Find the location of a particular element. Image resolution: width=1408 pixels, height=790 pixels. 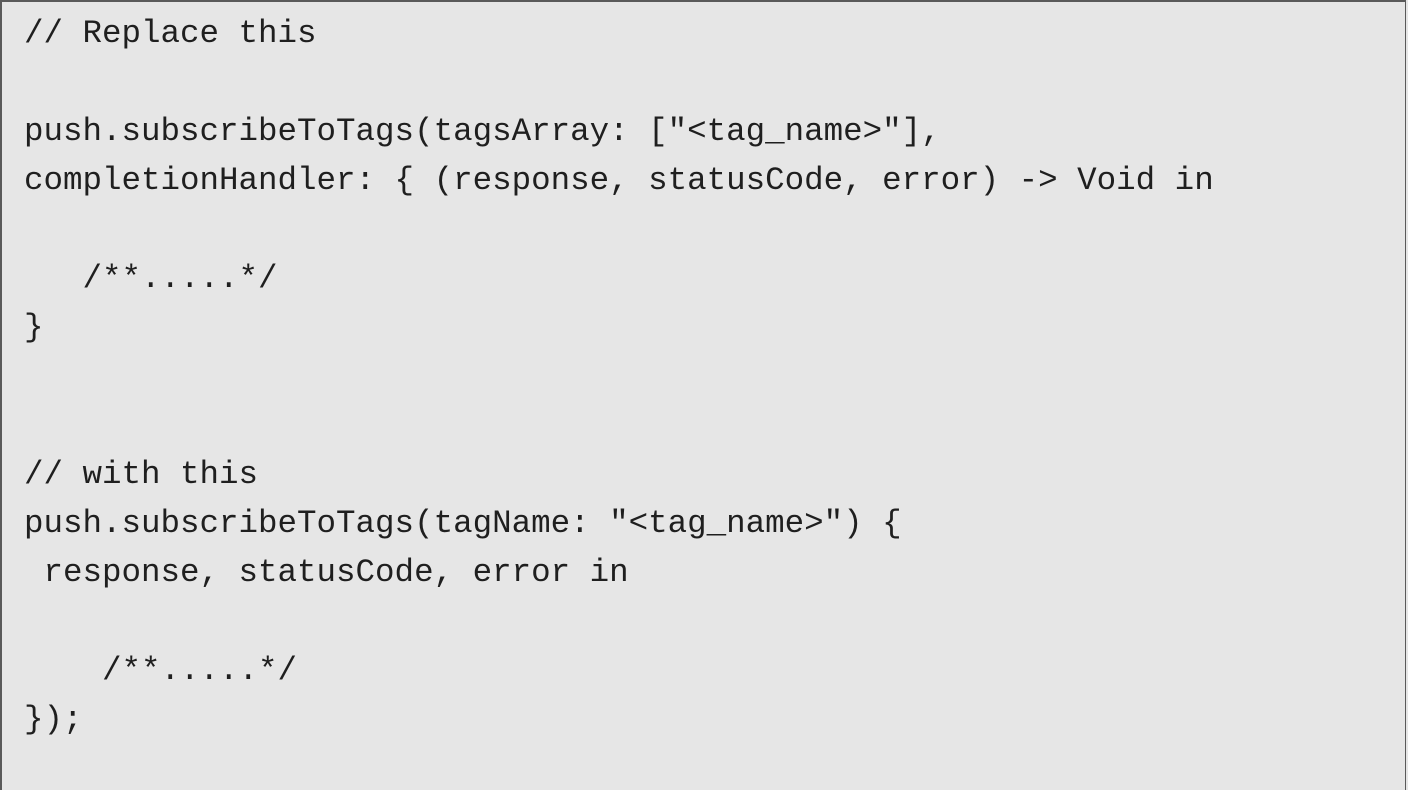

code-line-closing-brace: } is located at coordinates (34, 327).